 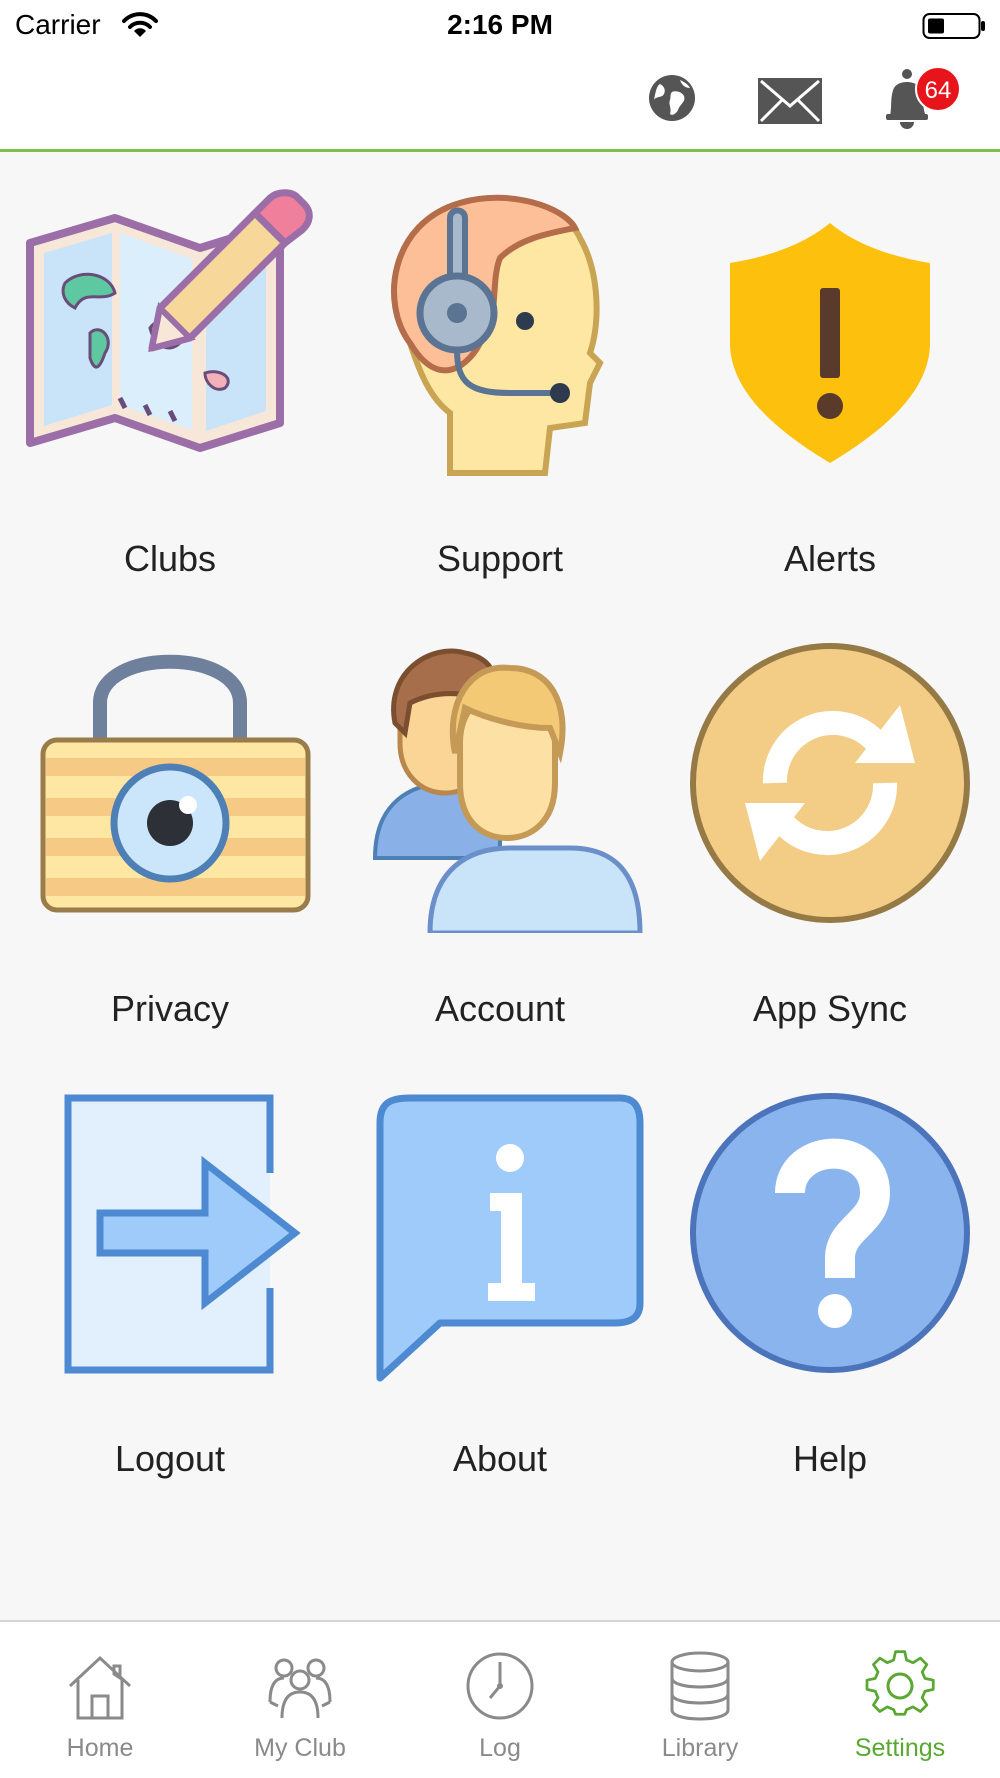 I want to click on menu-item-label: Support, so click(x=500, y=558).